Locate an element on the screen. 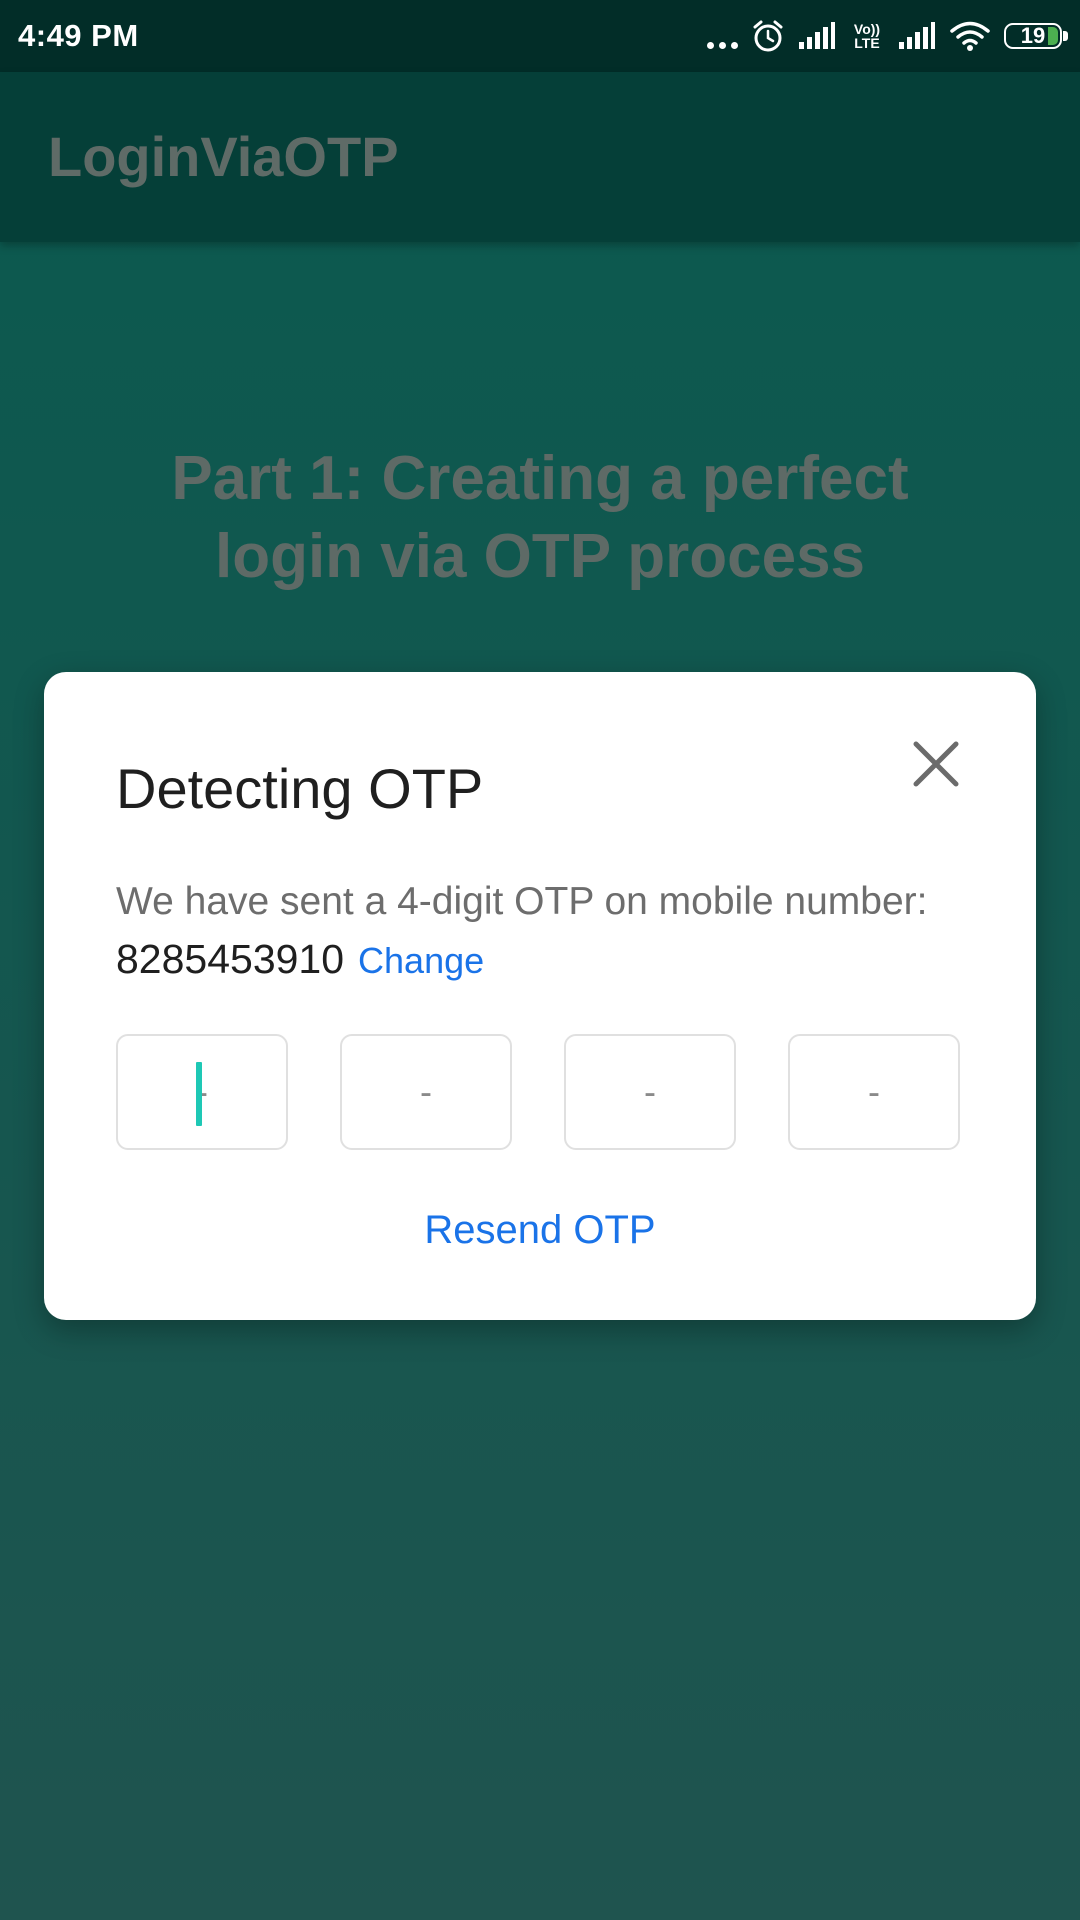  alarm-icon is located at coordinates (768, 36).